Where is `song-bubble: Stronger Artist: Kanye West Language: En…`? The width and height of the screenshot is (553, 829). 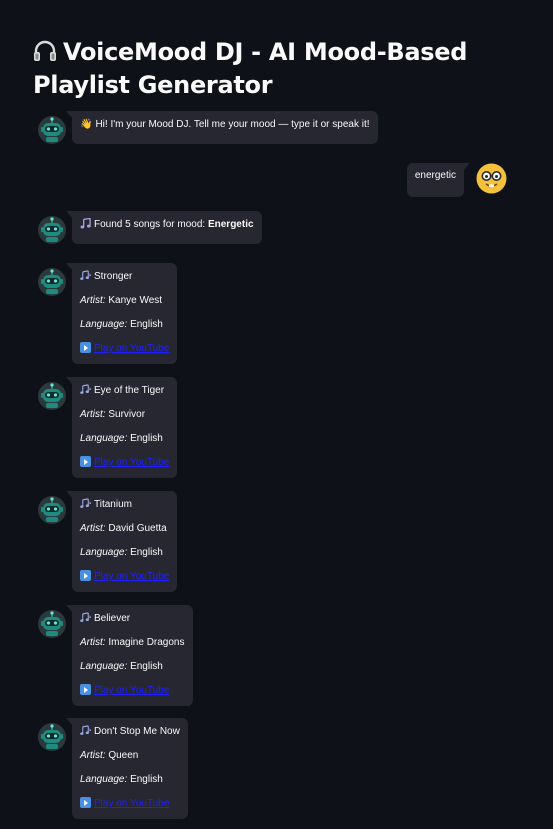 song-bubble: Stronger Artist: Kanye West Language: En… is located at coordinates (121, 313).